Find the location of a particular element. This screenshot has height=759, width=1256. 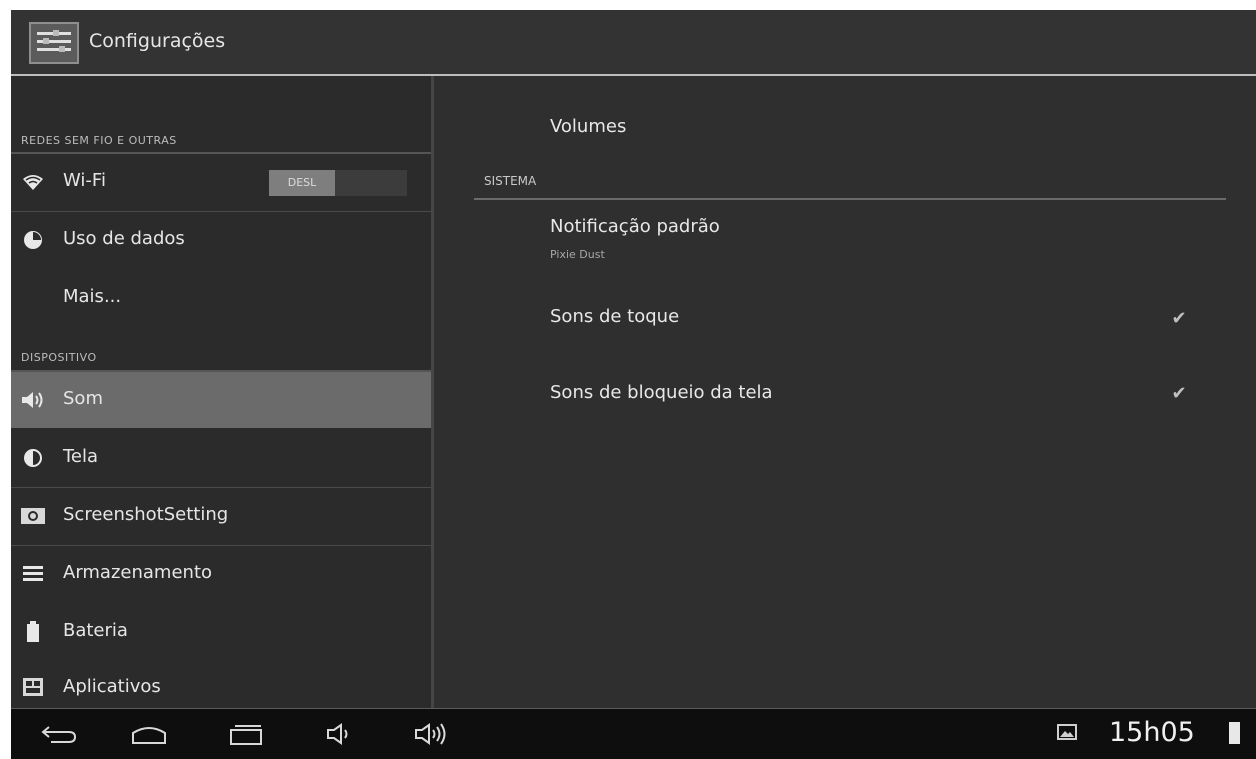

volume-up-icon is located at coordinates (431, 734).